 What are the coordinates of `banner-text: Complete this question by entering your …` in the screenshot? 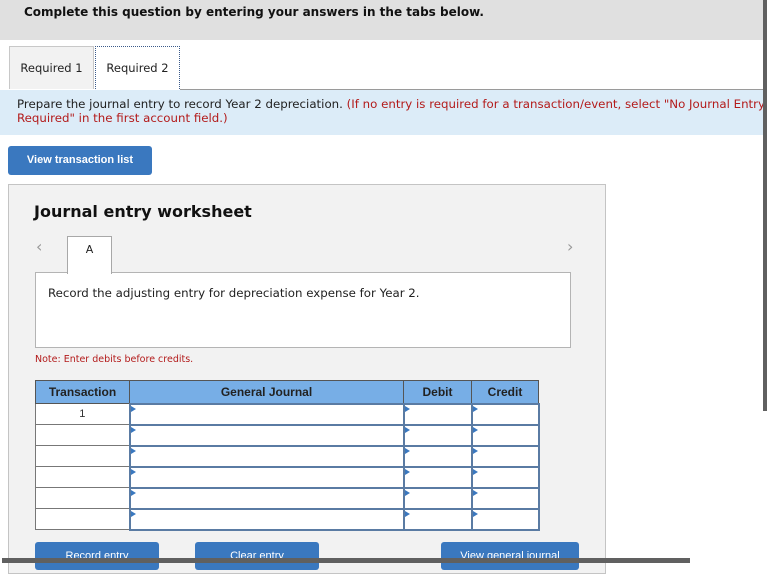 It's located at (254, 12).